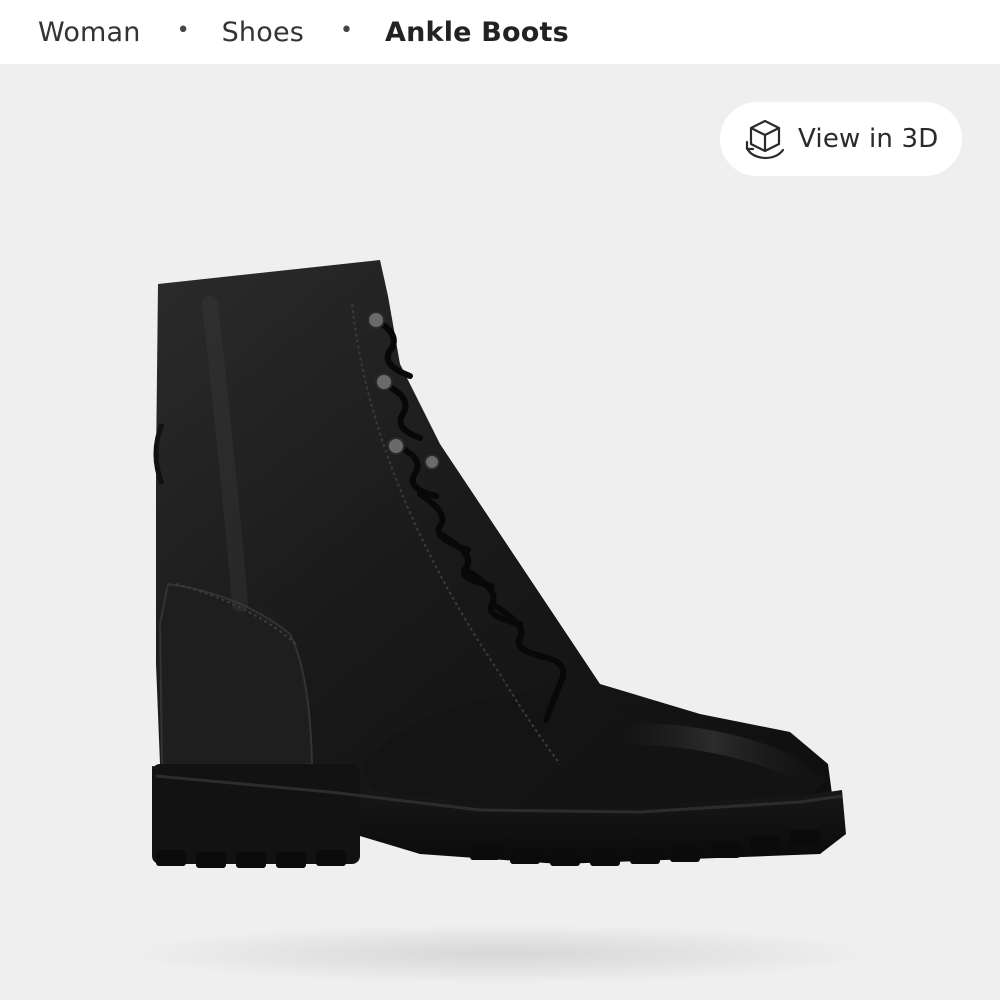  What do you see at coordinates (89, 32) in the screenshot?
I see `breadcrumb-item-woman: Woman` at bounding box center [89, 32].